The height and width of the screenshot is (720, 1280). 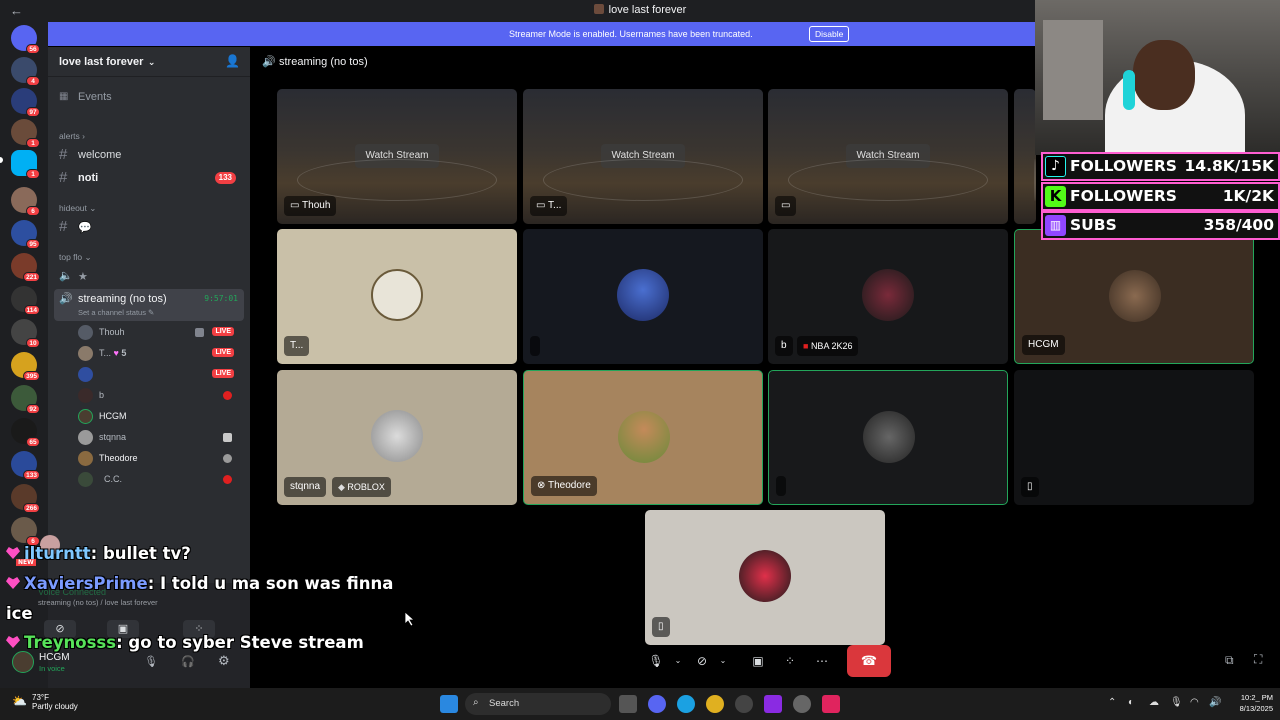 What do you see at coordinates (831, 704) in the screenshot?
I see `tiktok-live-studio-icon` at bounding box center [831, 704].